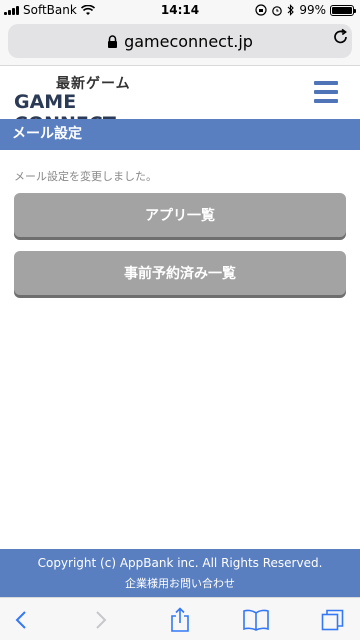  I want to click on battery-icon, so click(343, 10).